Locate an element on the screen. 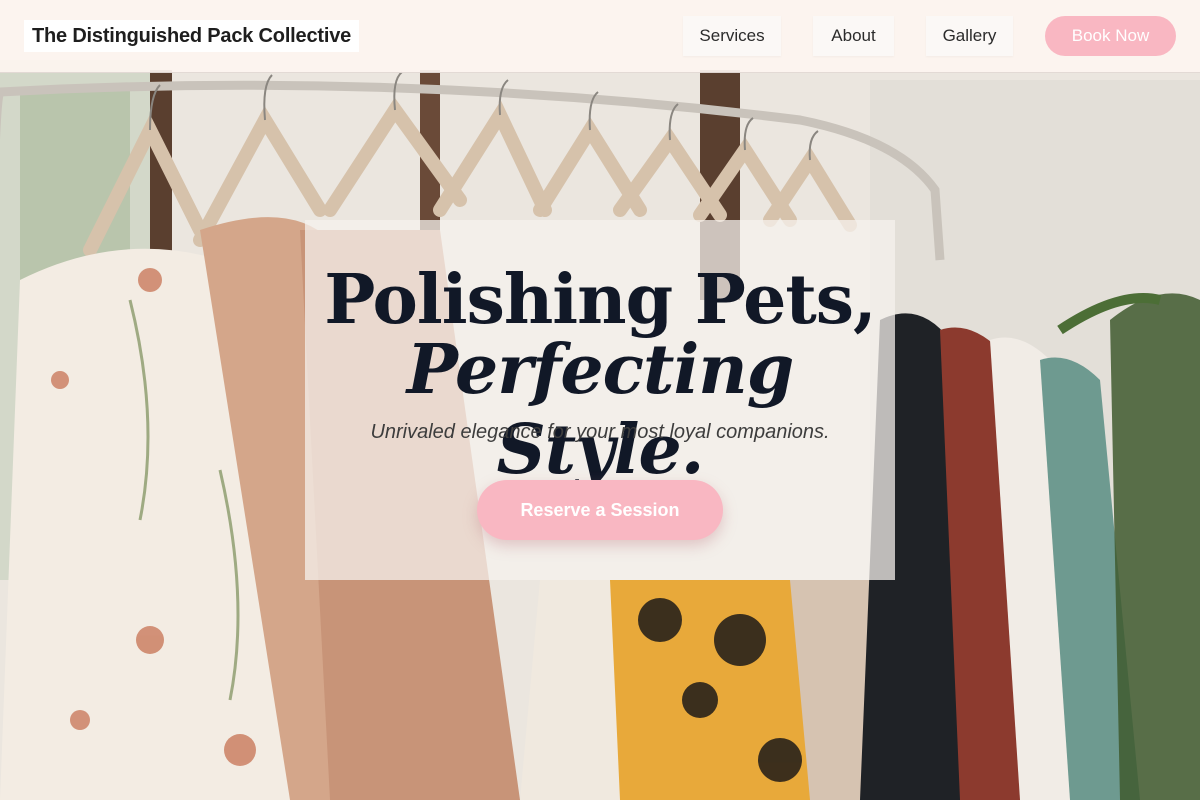 The width and height of the screenshot is (1200, 800). nav-about: About is located at coordinates (853, 36).